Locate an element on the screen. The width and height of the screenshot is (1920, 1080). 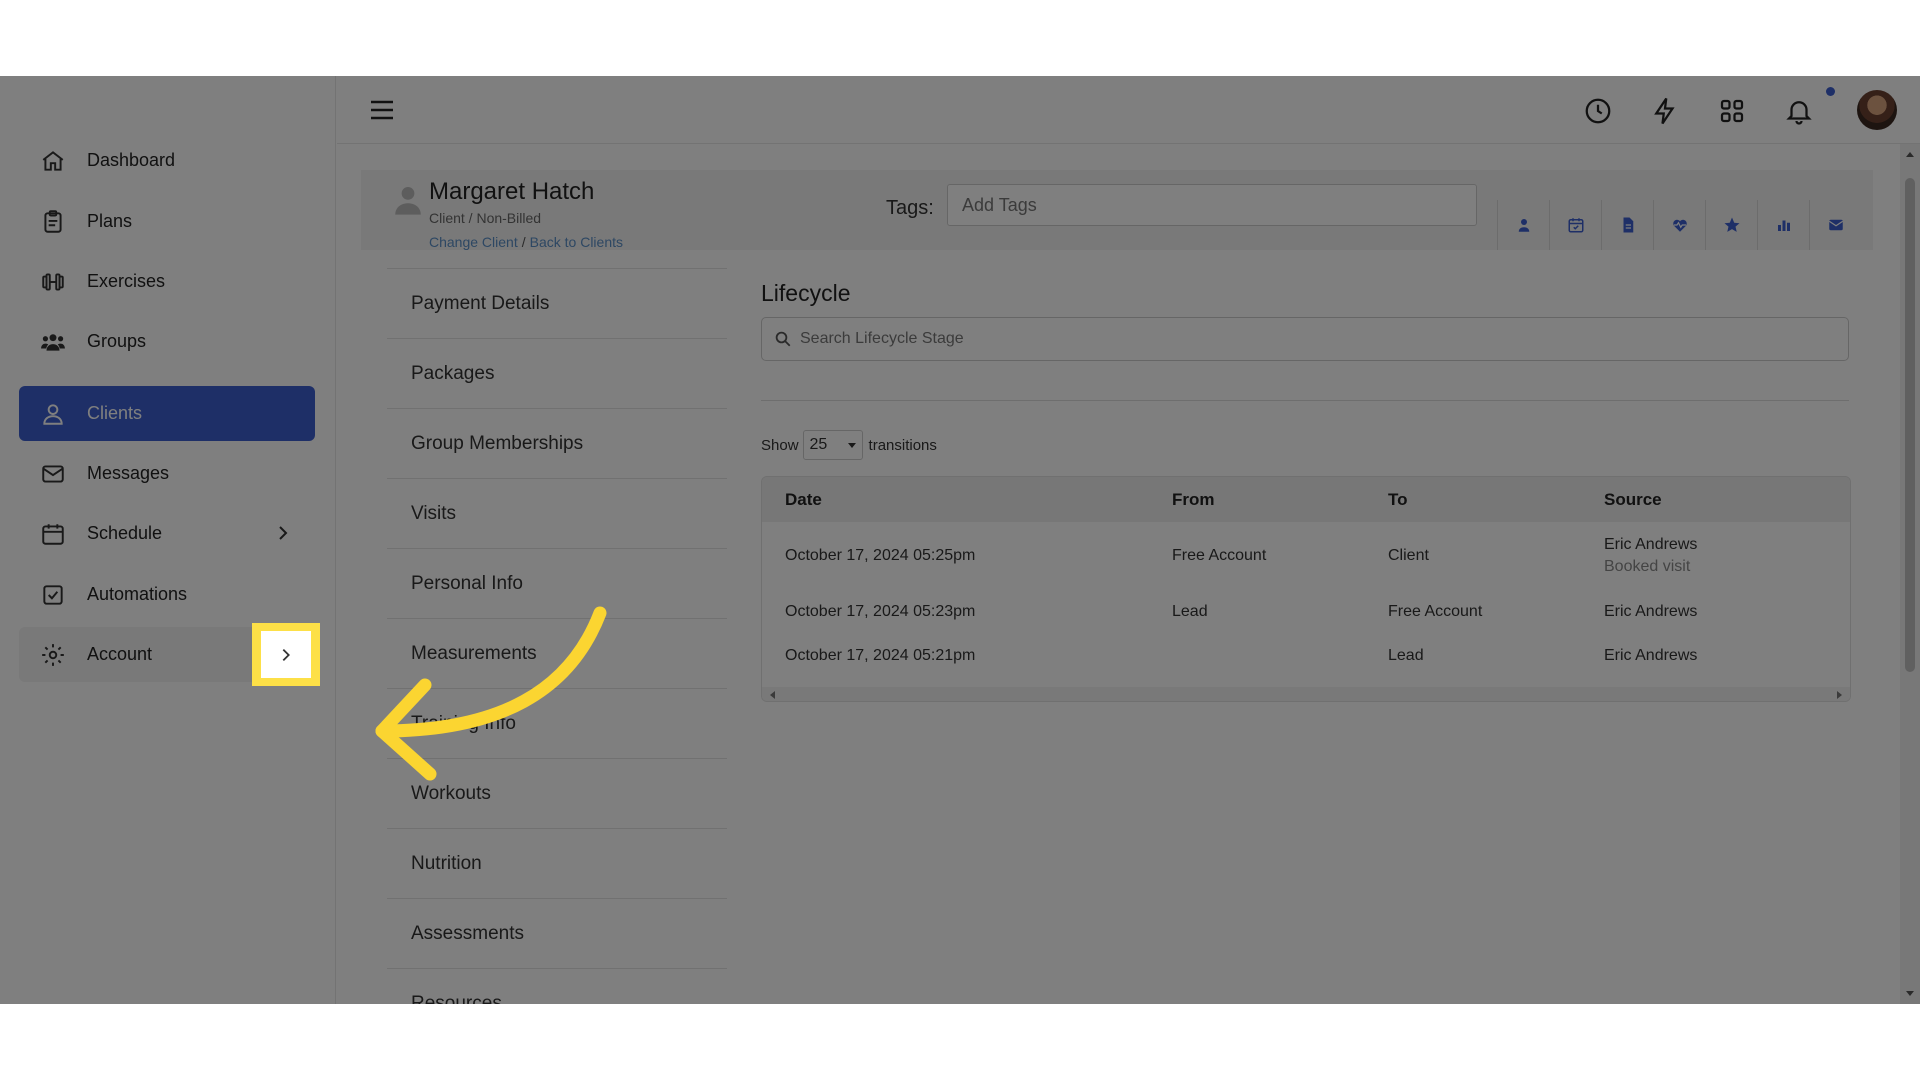
clock-icon is located at coordinates (1598, 111).